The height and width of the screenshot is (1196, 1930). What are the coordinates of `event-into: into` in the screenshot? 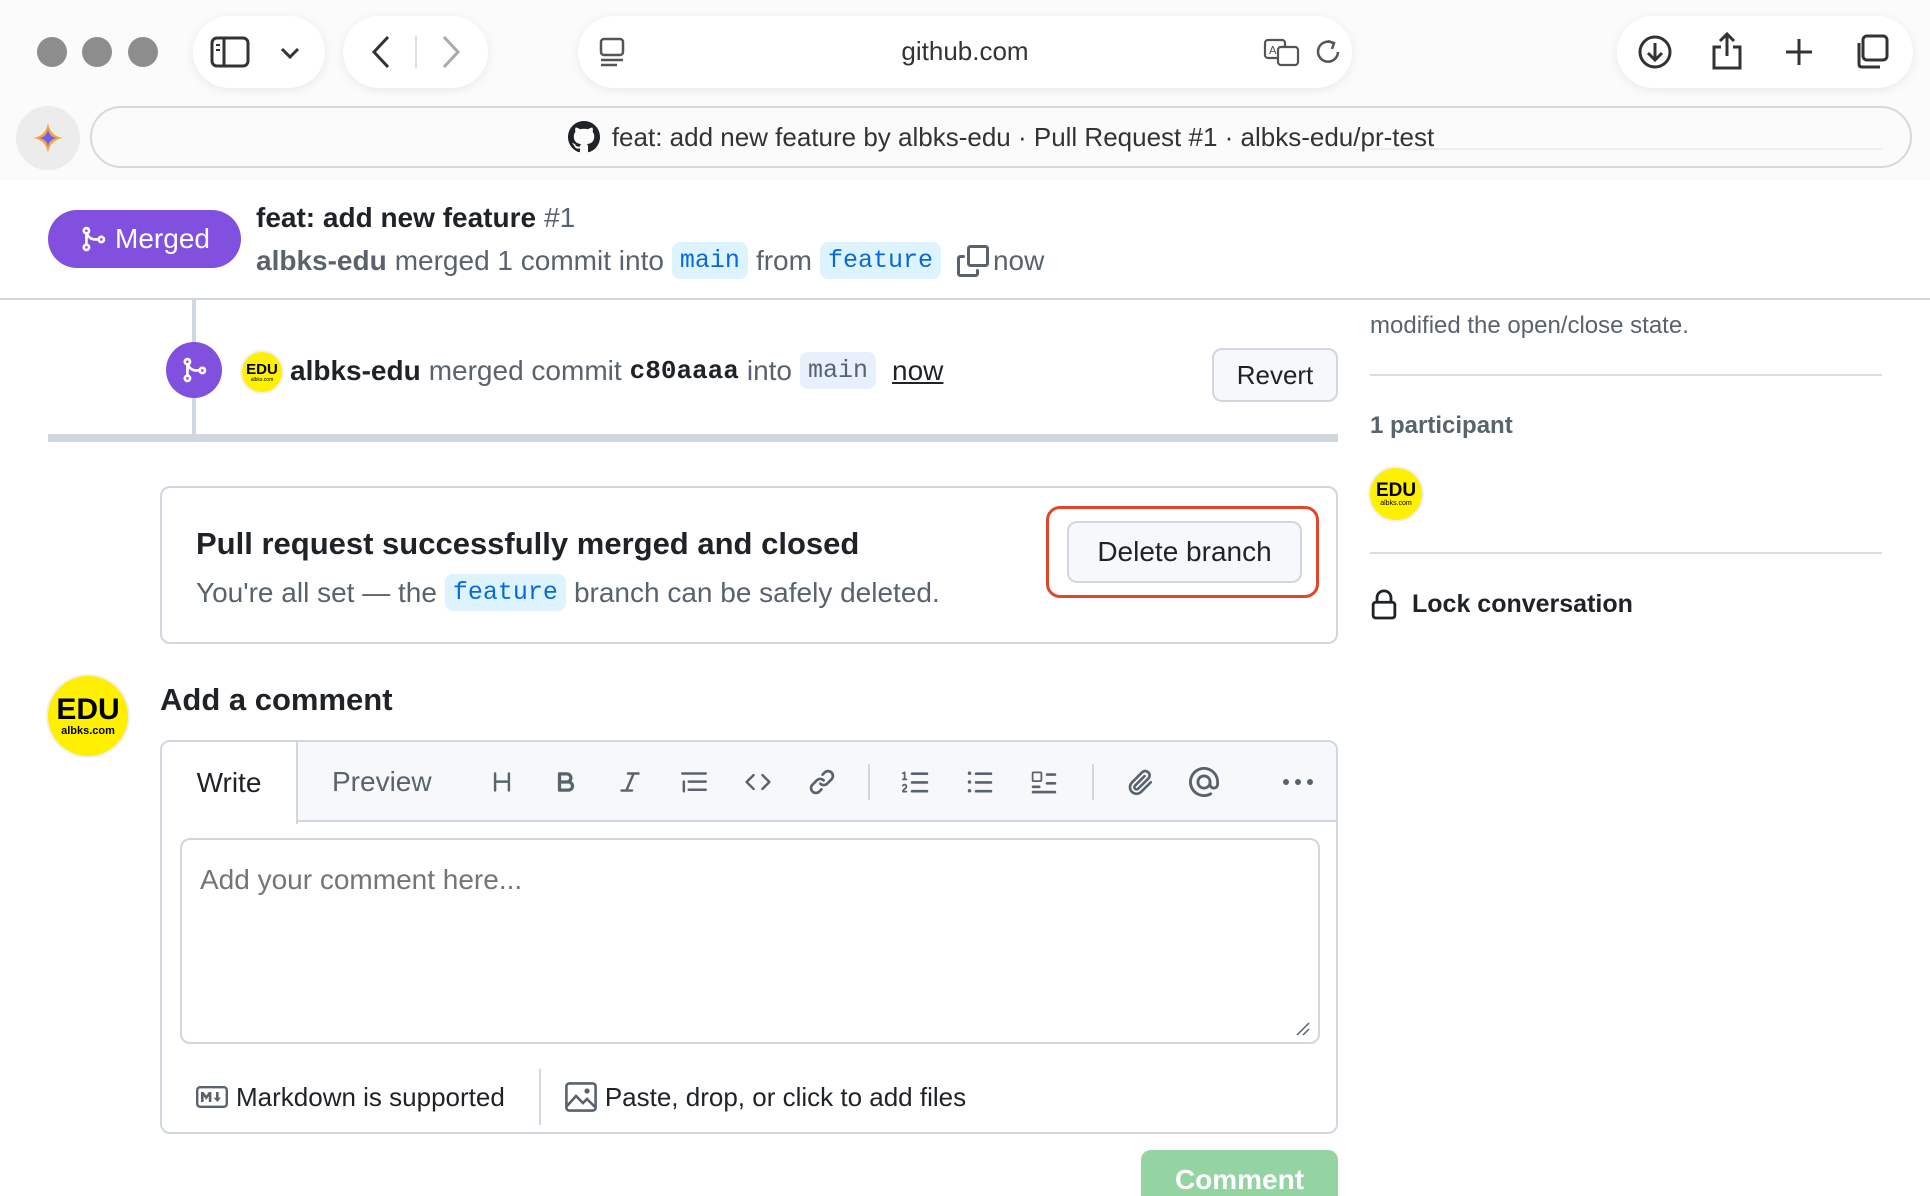 It's located at (769, 370).